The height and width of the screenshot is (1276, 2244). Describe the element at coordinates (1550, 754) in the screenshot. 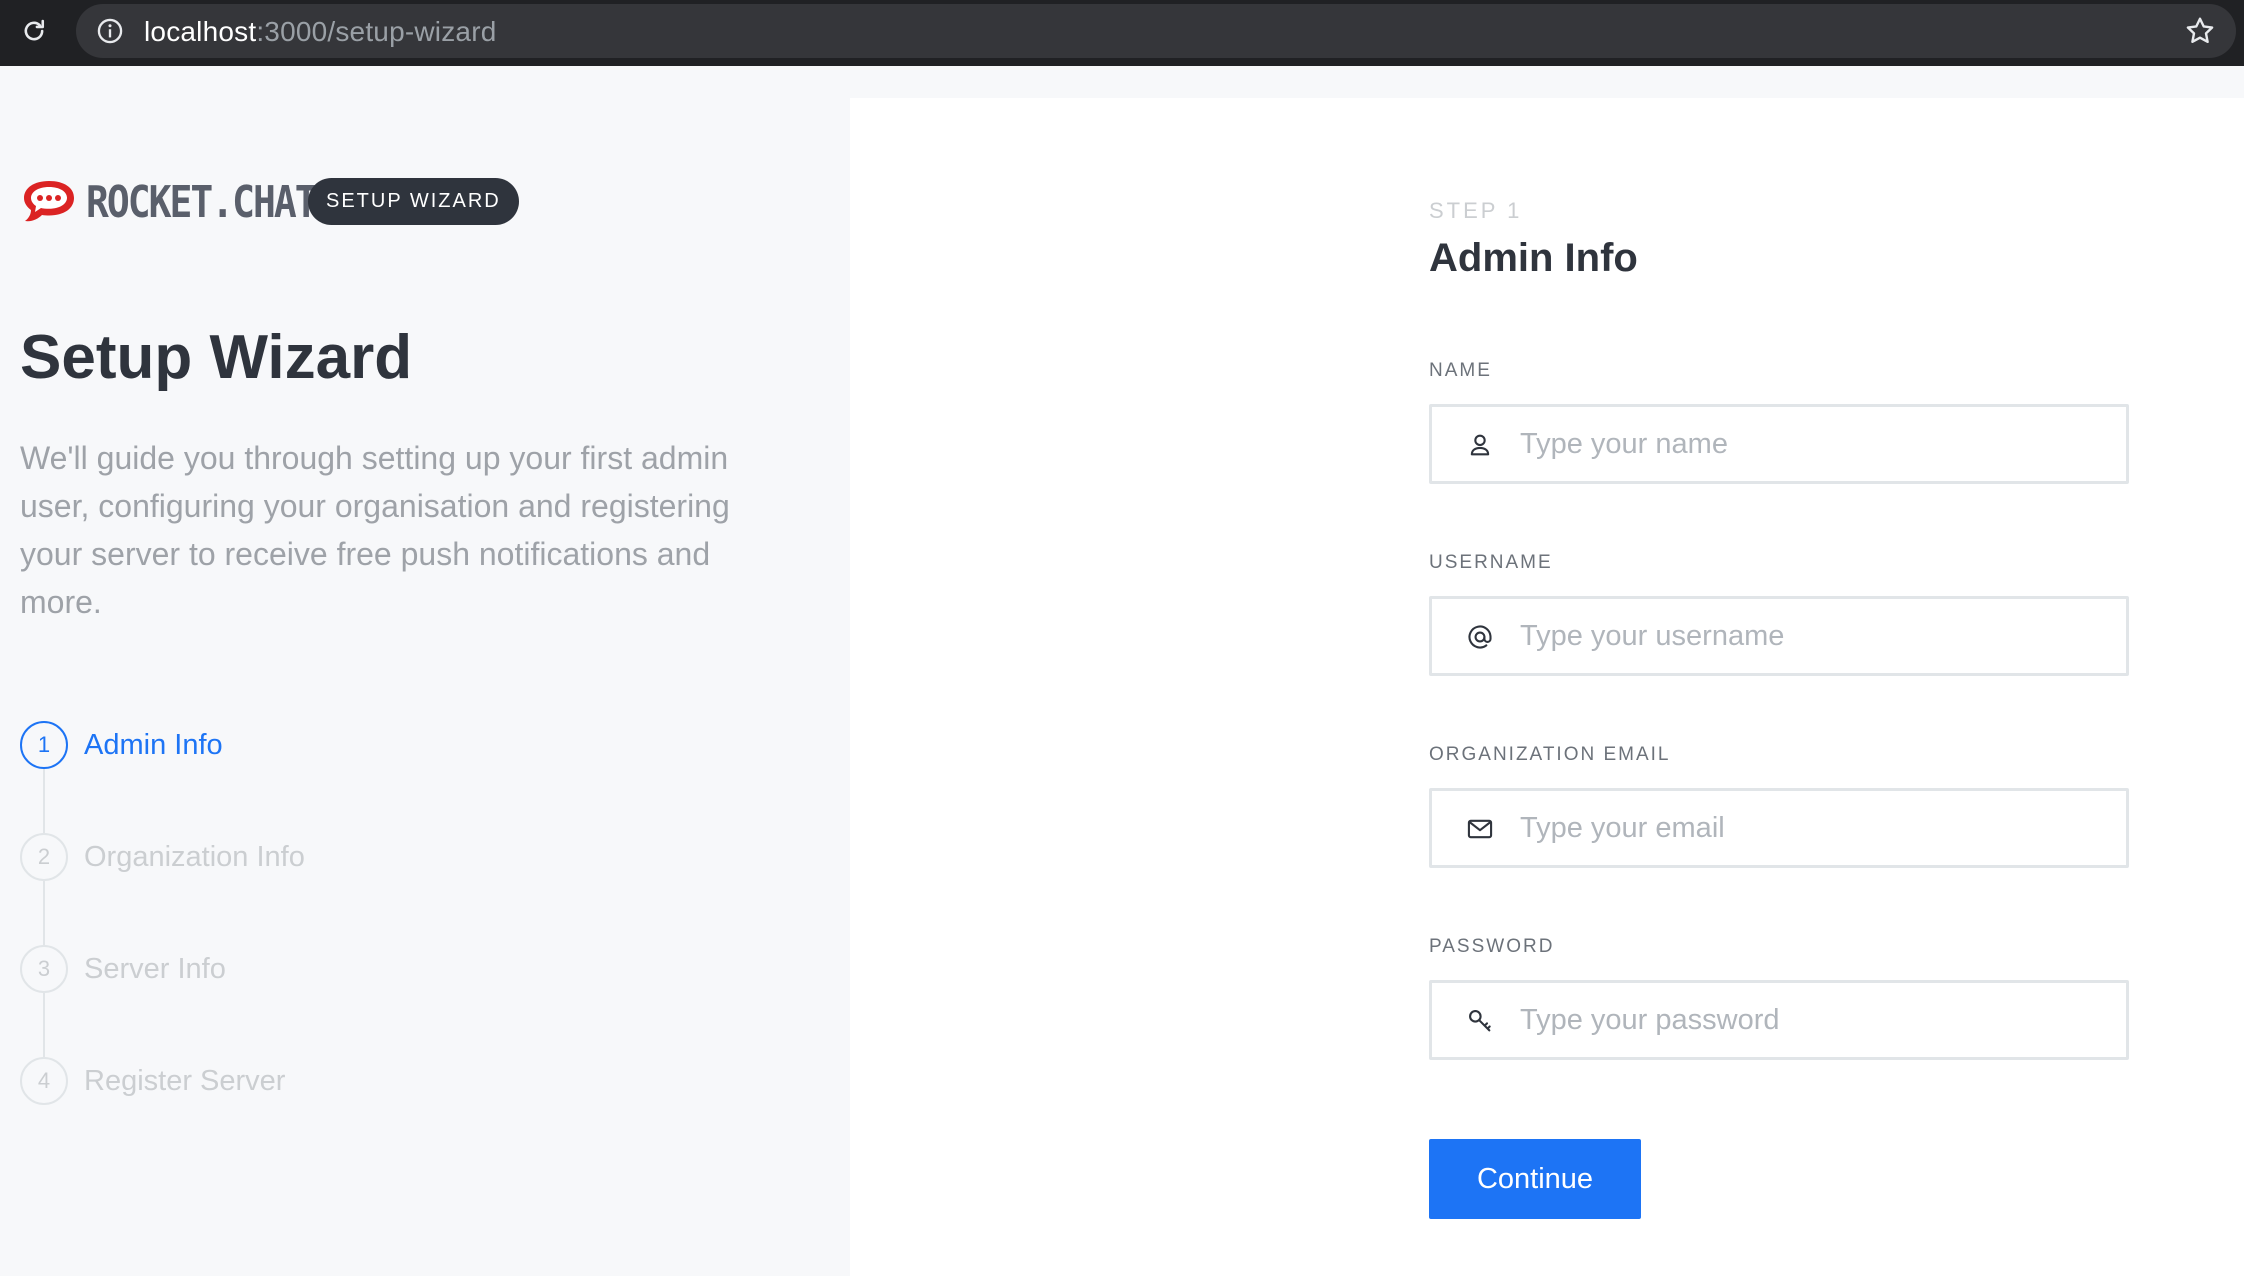

I see `organization-email-label: ORGANIZATION EMAIL` at that location.